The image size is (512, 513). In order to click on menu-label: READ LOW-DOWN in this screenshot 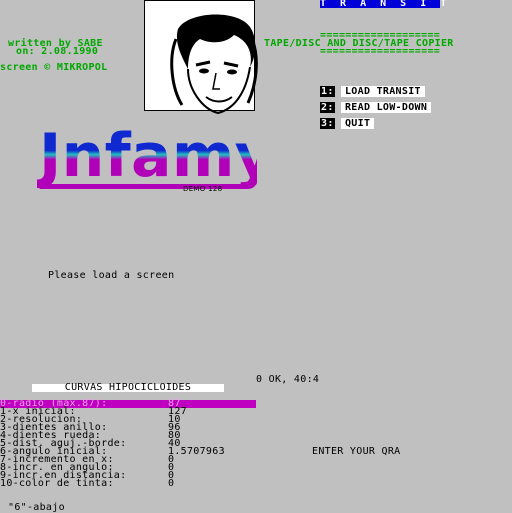, I will do `click(386, 107)`.